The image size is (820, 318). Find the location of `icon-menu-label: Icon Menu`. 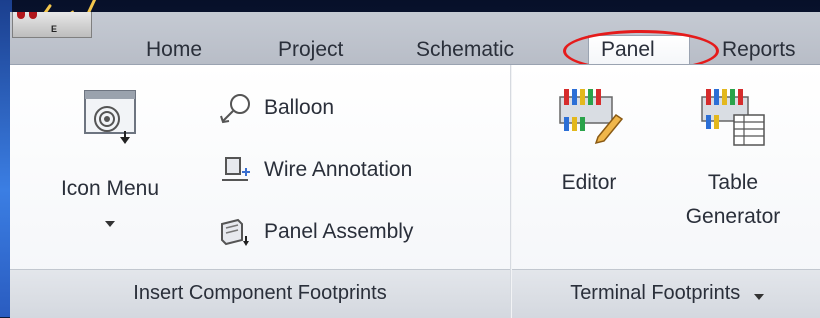

icon-menu-label: Icon Menu is located at coordinates (110, 188).